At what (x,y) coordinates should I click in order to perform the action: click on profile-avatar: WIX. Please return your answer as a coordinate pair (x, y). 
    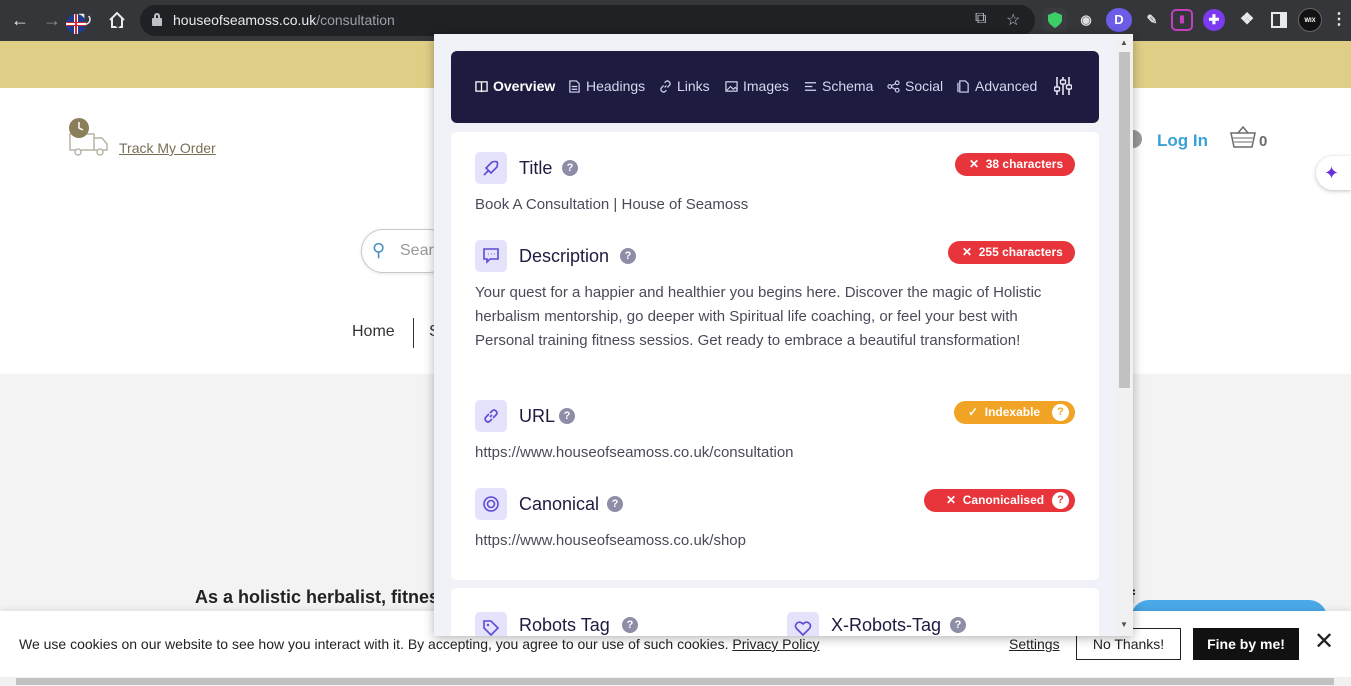
    Looking at the image, I should click on (1310, 20).